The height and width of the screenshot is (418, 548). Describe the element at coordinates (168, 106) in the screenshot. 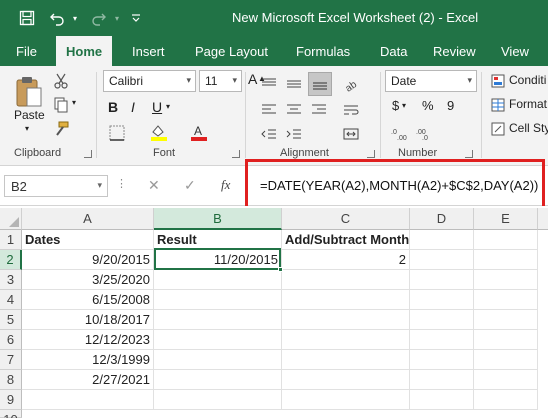

I see `underline-dropdown-icon: ▾` at that location.